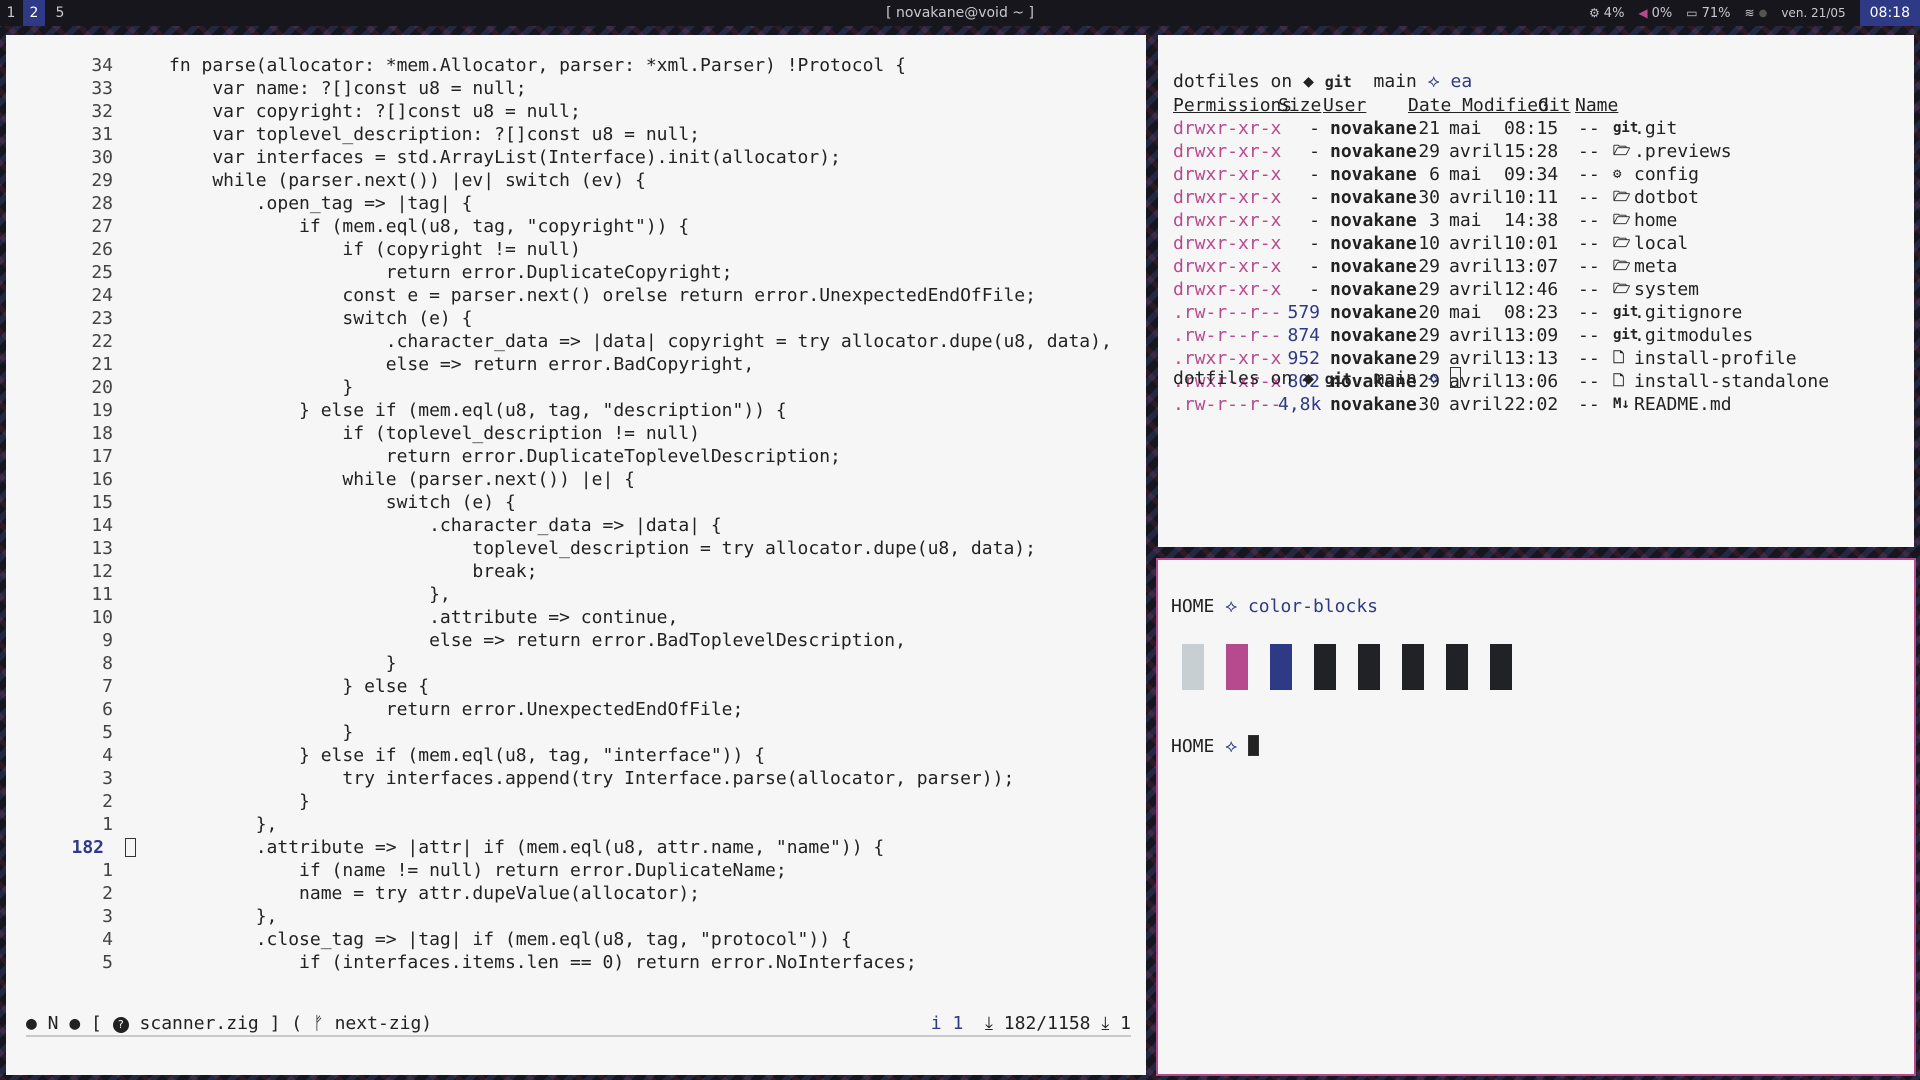 The height and width of the screenshot is (1080, 1920). I want to click on date: ven. 21/05, so click(1813, 13).